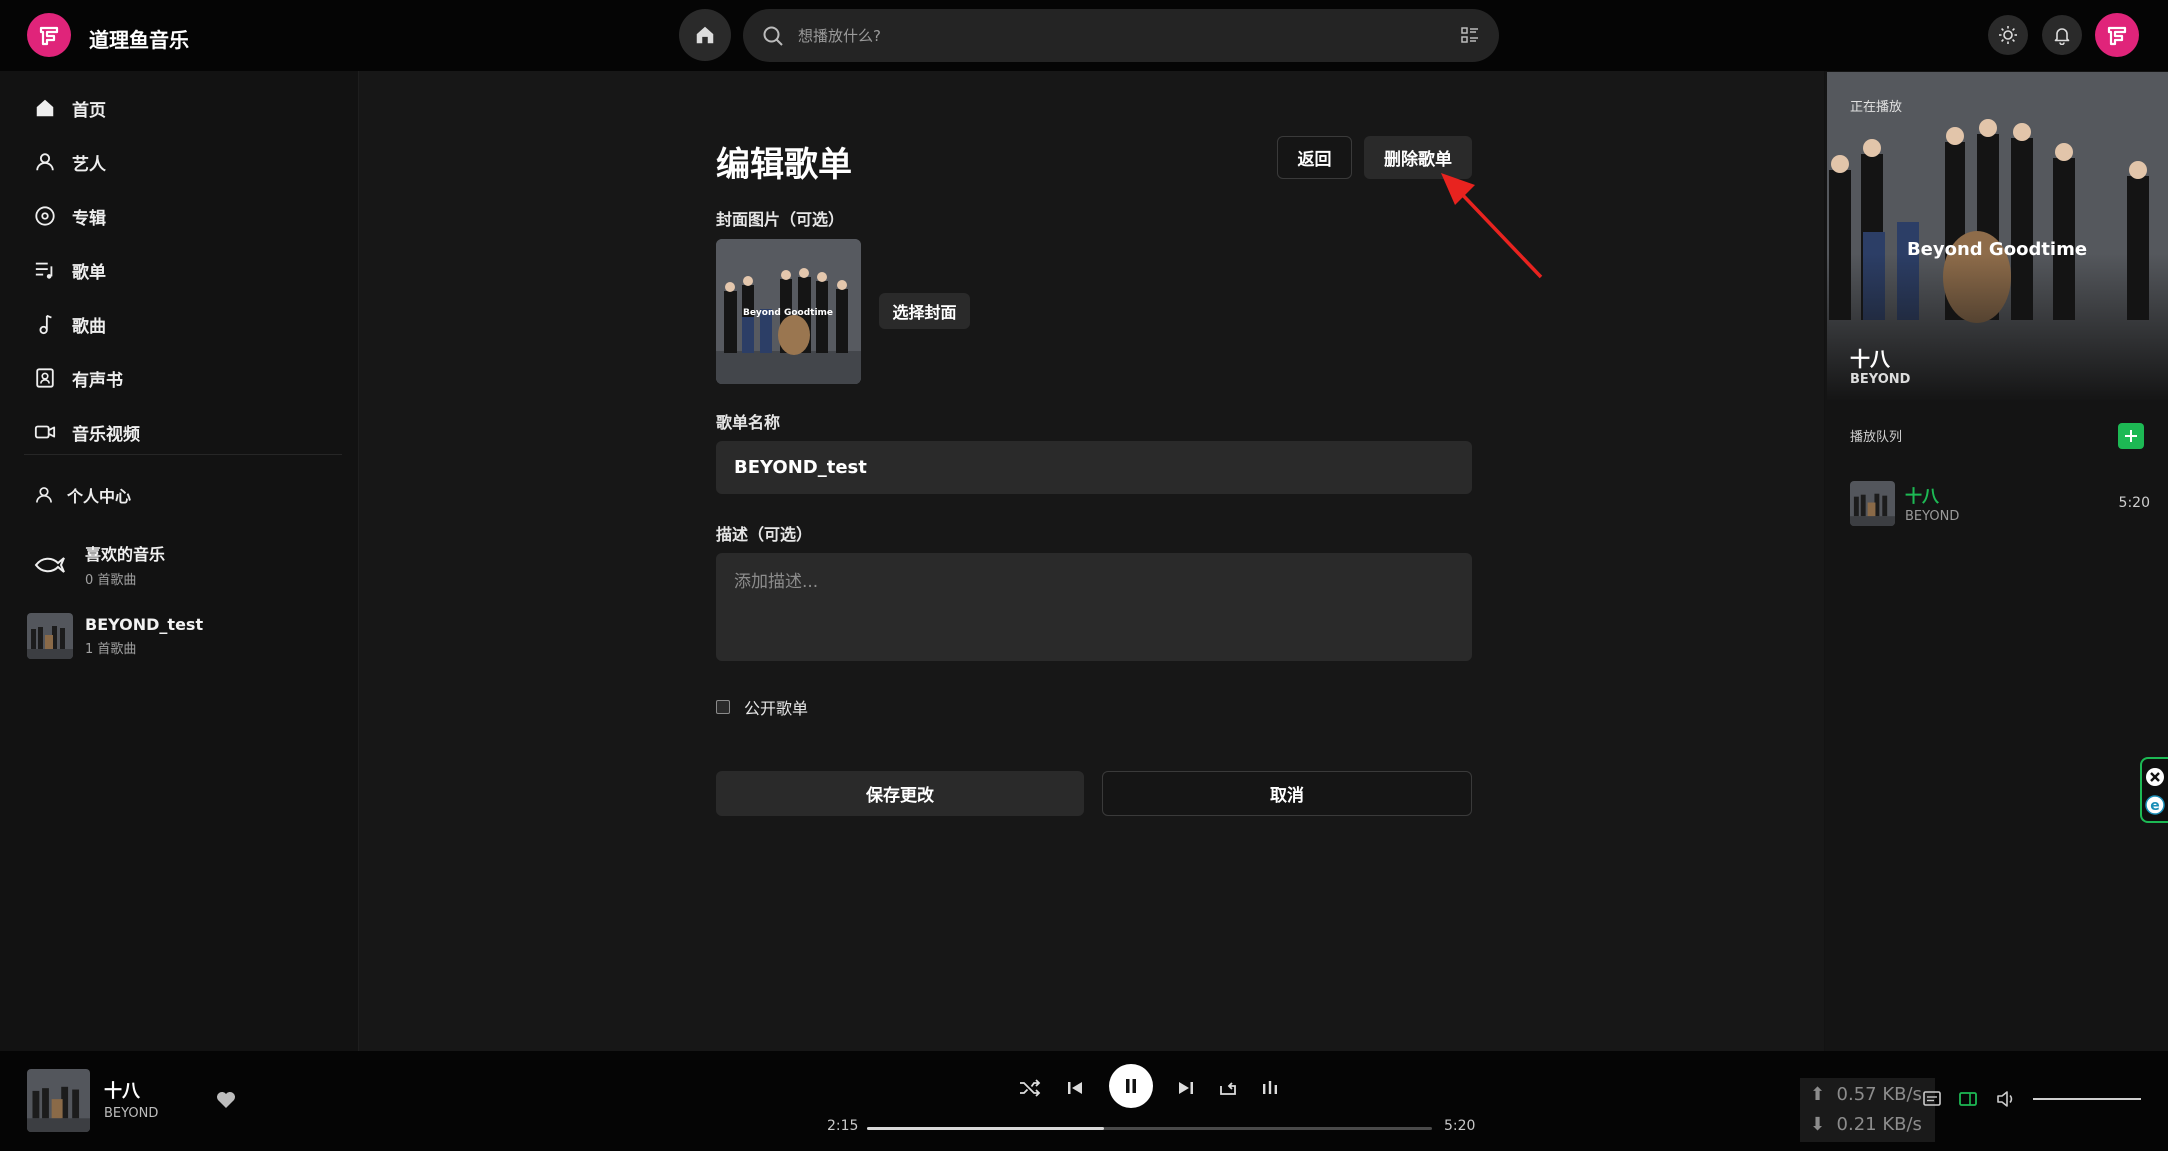  Describe the element at coordinates (1870, 359) in the screenshot. I see `now-playing-title: 十八` at that location.